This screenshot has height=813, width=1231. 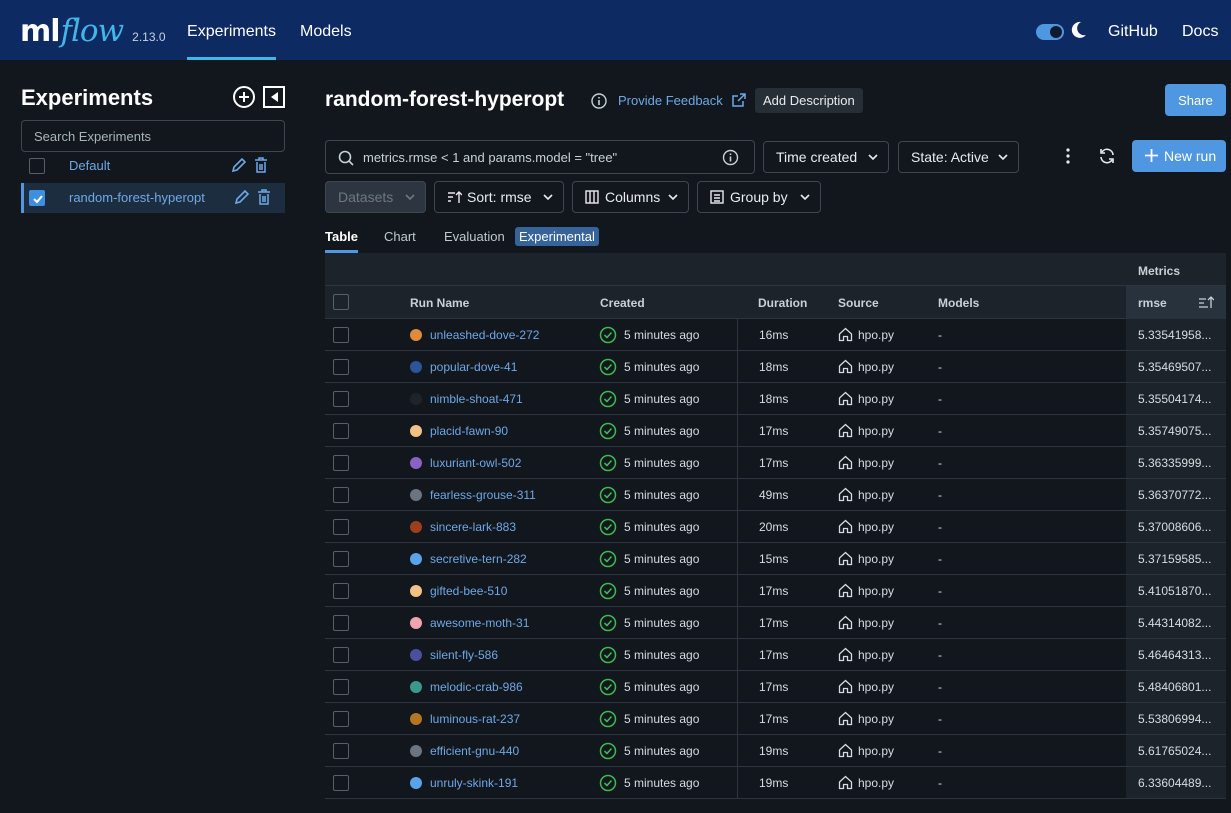 What do you see at coordinates (1050, 32) in the screenshot?
I see `dark-mode-toggle` at bounding box center [1050, 32].